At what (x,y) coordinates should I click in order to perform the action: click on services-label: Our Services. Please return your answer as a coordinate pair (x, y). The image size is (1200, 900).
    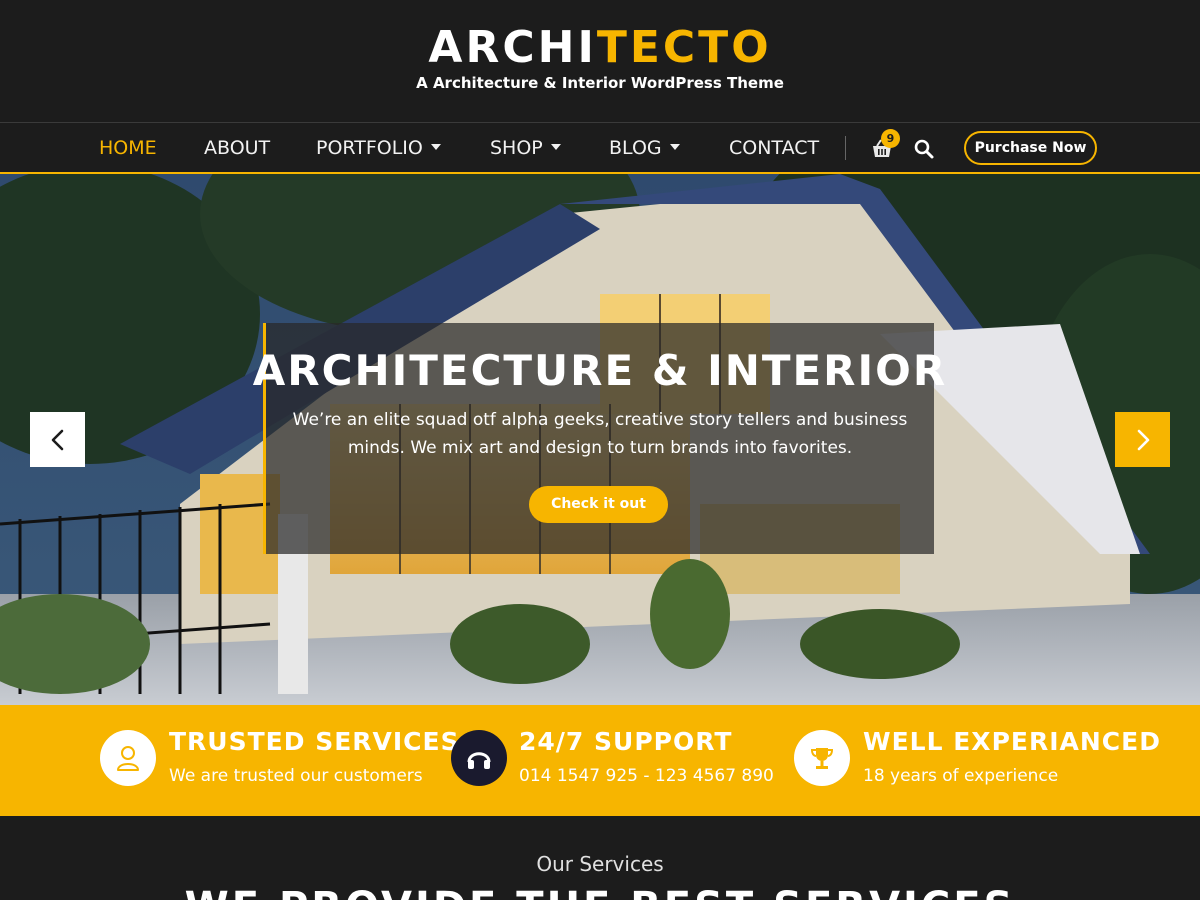
    Looking at the image, I should click on (600, 864).